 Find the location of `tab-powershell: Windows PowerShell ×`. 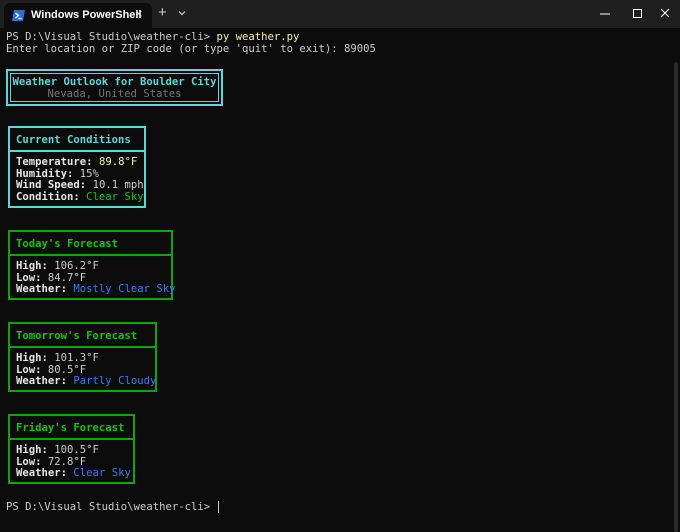

tab-powershell: Windows PowerShell × is located at coordinates (78, 15).